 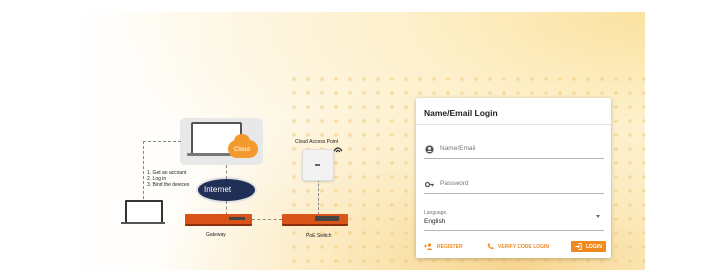 I want to click on name-email-placeholder: Name/Email, so click(x=458, y=148).